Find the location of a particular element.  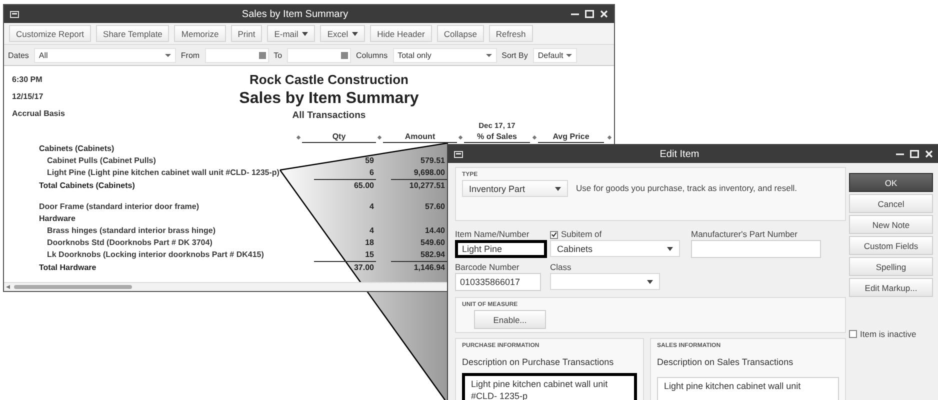

column-header: % of Sales is located at coordinates (497, 137).